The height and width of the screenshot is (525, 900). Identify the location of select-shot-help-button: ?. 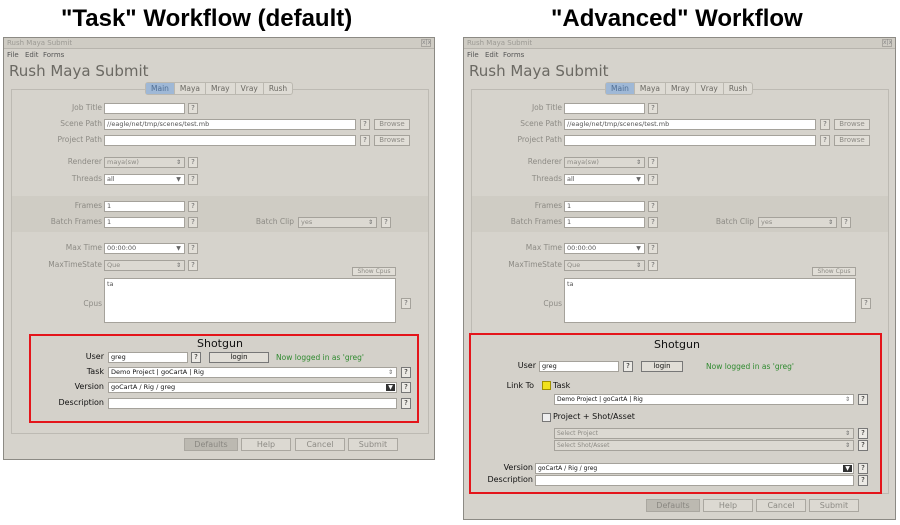
(863, 445).